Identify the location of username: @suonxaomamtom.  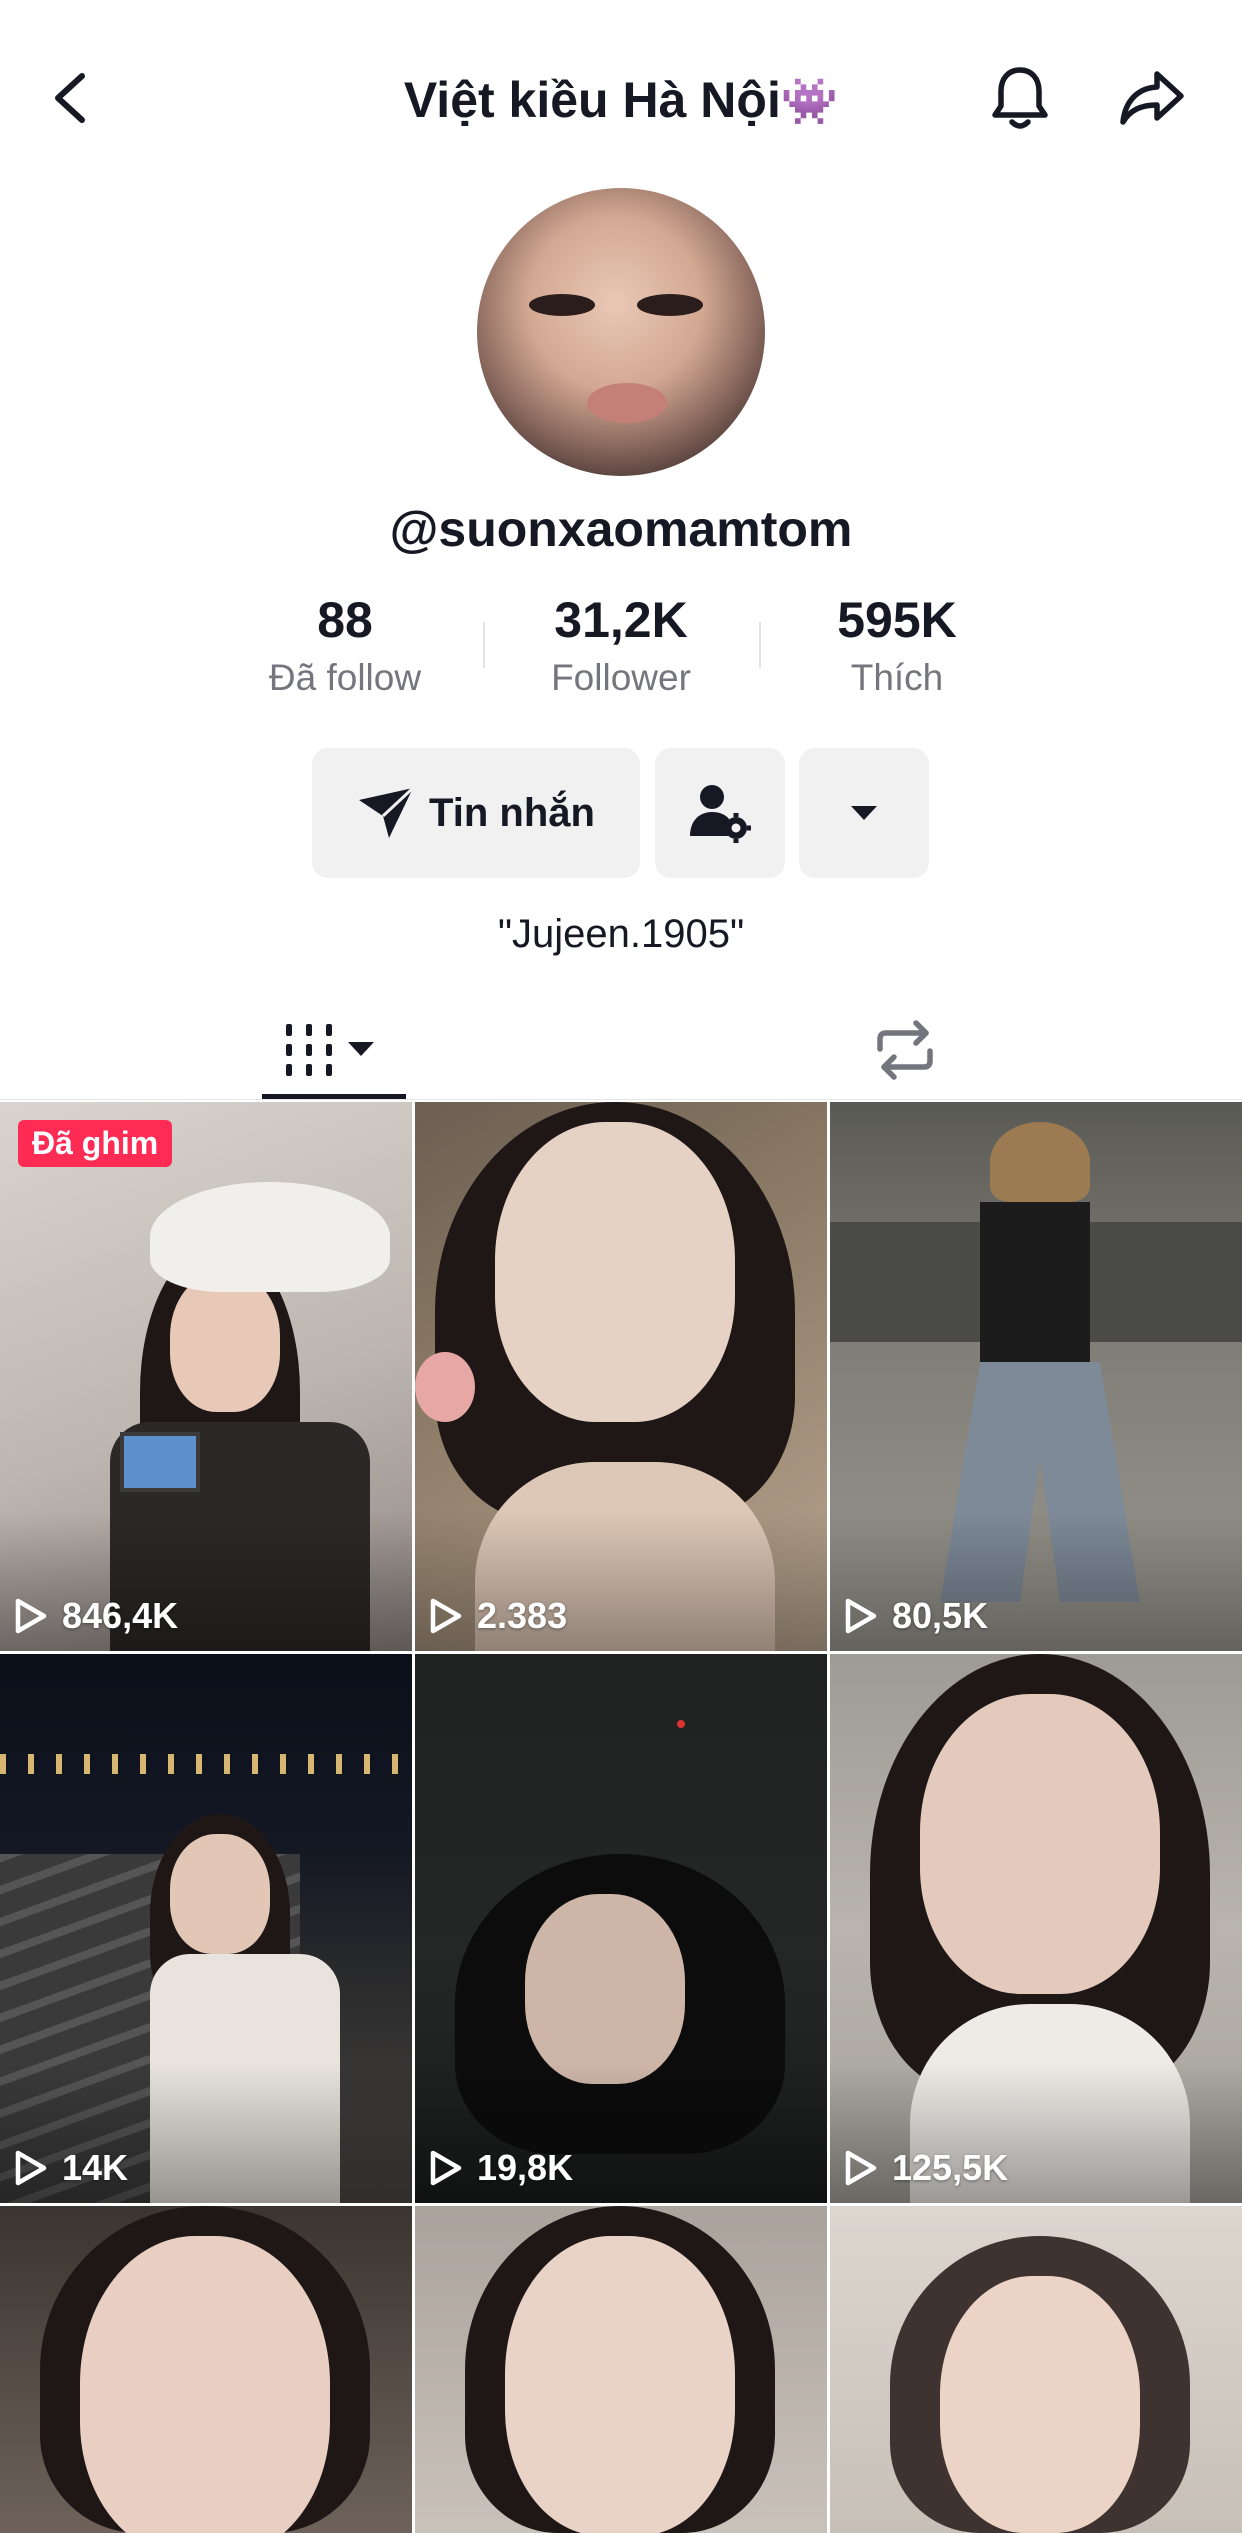
(621, 529).